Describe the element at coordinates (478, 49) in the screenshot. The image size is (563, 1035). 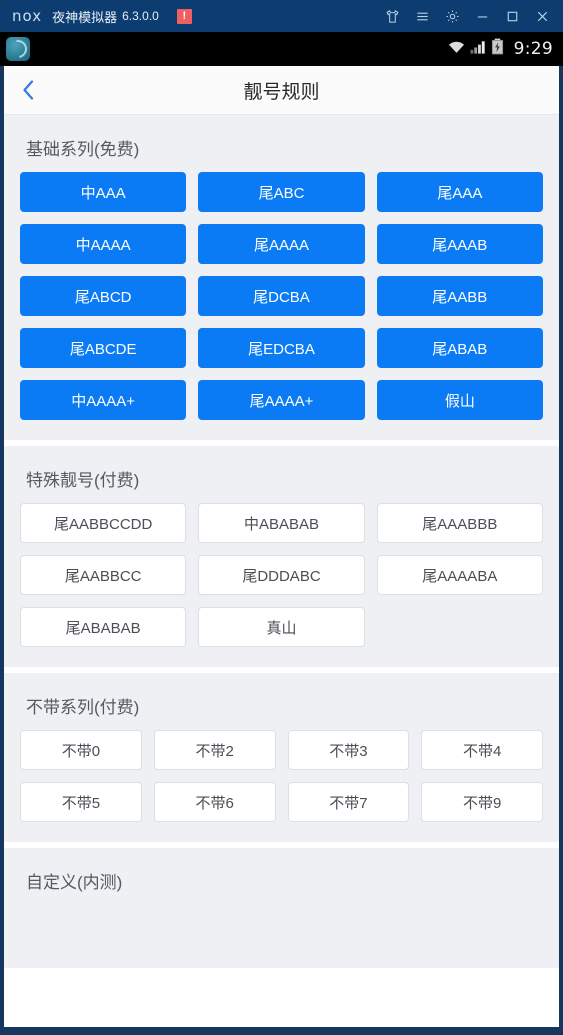
I see `signal-icon` at that location.